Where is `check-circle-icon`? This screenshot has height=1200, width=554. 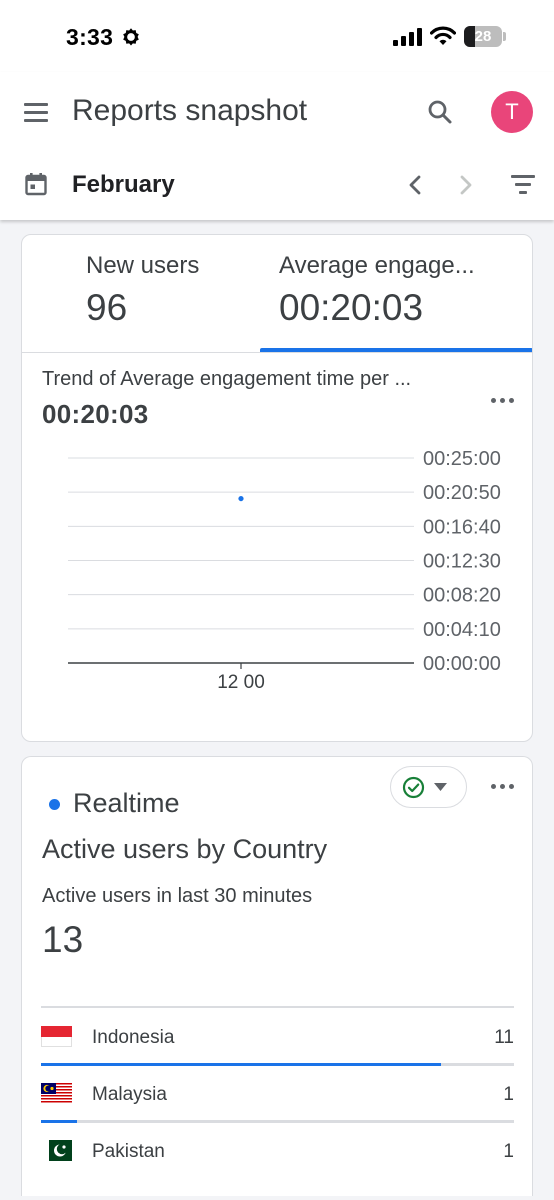
check-circle-icon is located at coordinates (413, 787).